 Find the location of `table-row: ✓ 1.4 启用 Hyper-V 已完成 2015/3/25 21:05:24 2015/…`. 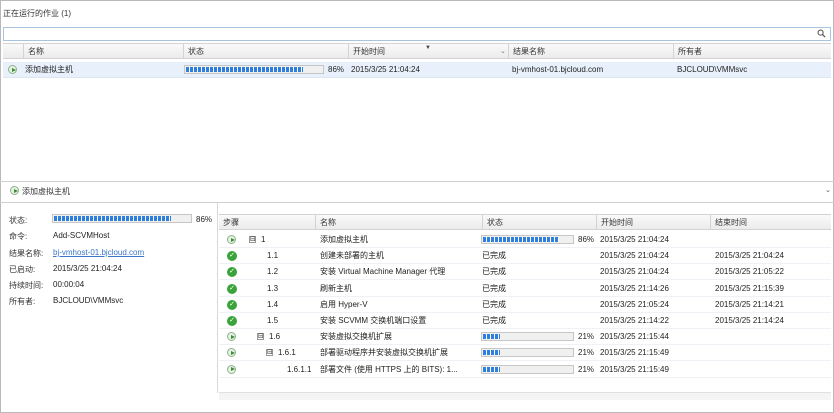

table-row: ✓ 1.4 启用 Hyper-V 已完成 2015/3/25 21:05:24 2015/… is located at coordinates (525, 305).